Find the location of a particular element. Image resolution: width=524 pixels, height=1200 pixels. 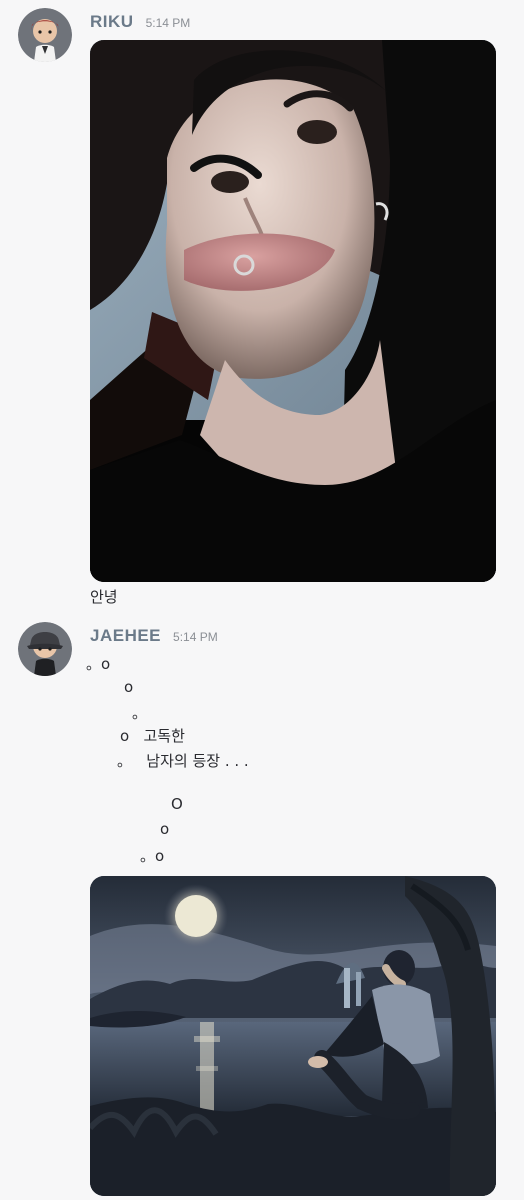

jaehee-avatar-icon is located at coordinates (45, 649).